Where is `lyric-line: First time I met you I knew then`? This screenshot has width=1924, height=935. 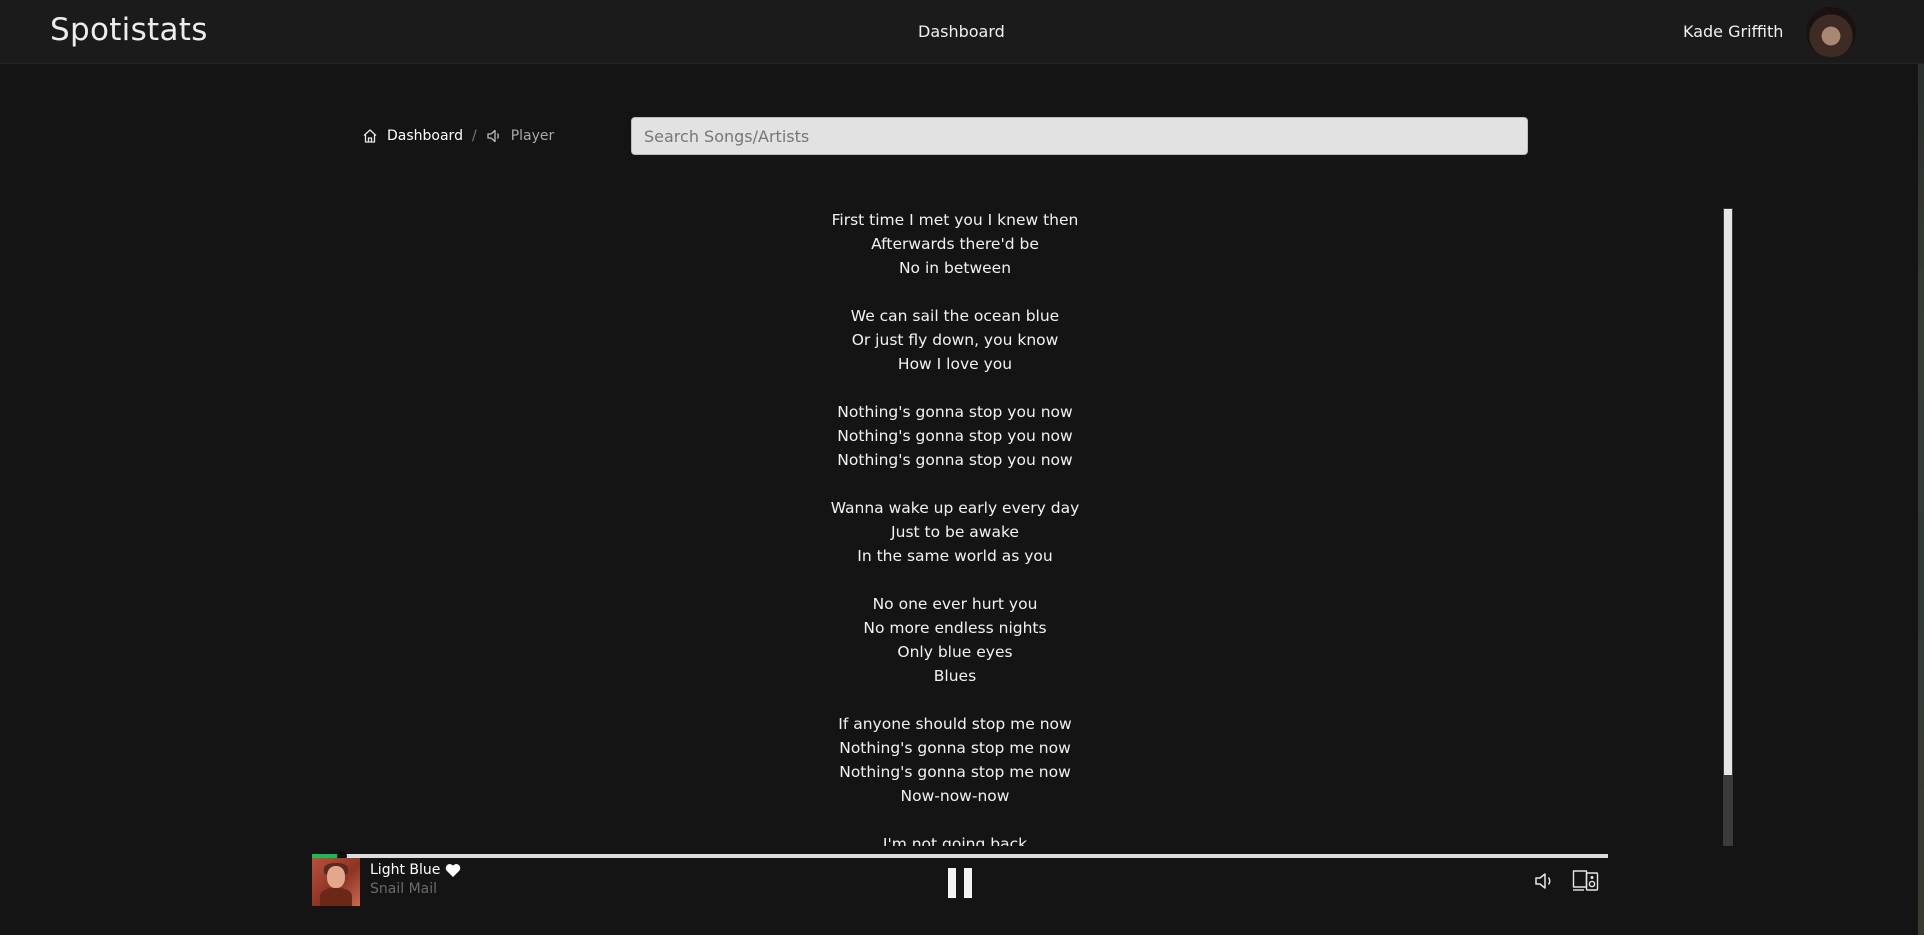
lyric-line: First time I met you I knew then is located at coordinates (955, 220).